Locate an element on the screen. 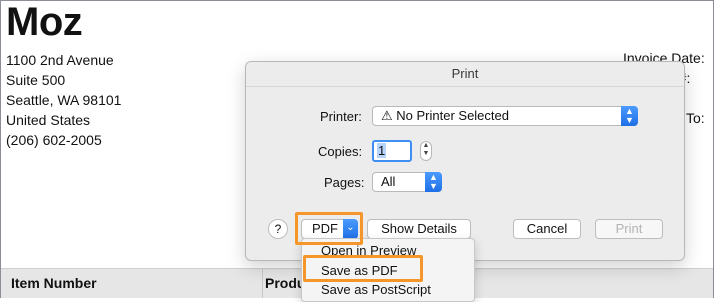 The width and height of the screenshot is (714, 302). pages-select-value: All is located at coordinates (388, 181).